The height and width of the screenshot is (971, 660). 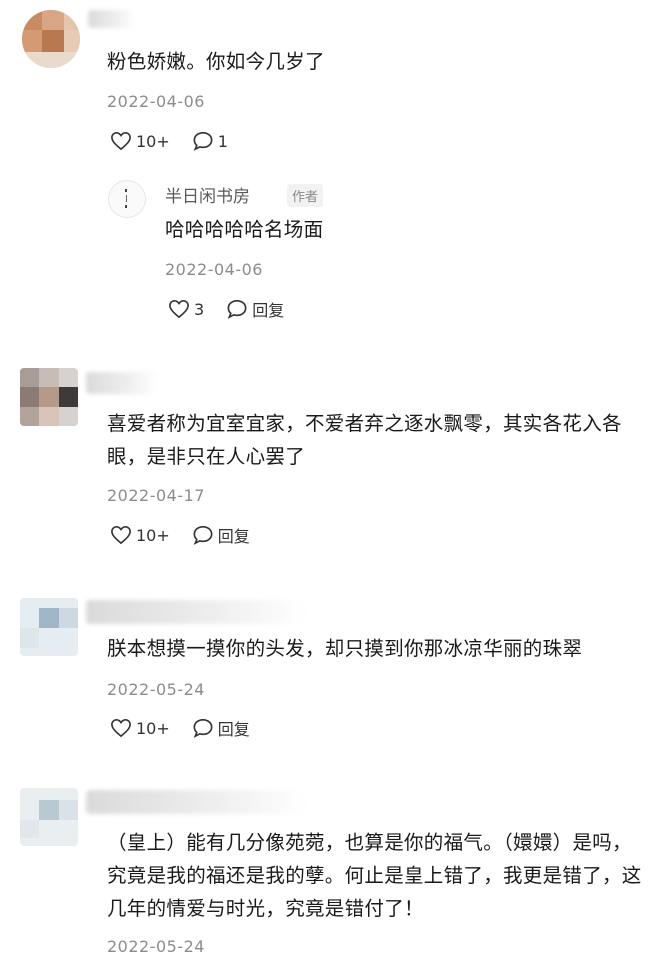 I want to click on reply-text: 哈哈哈哈哈名场面, so click(x=244, y=229).